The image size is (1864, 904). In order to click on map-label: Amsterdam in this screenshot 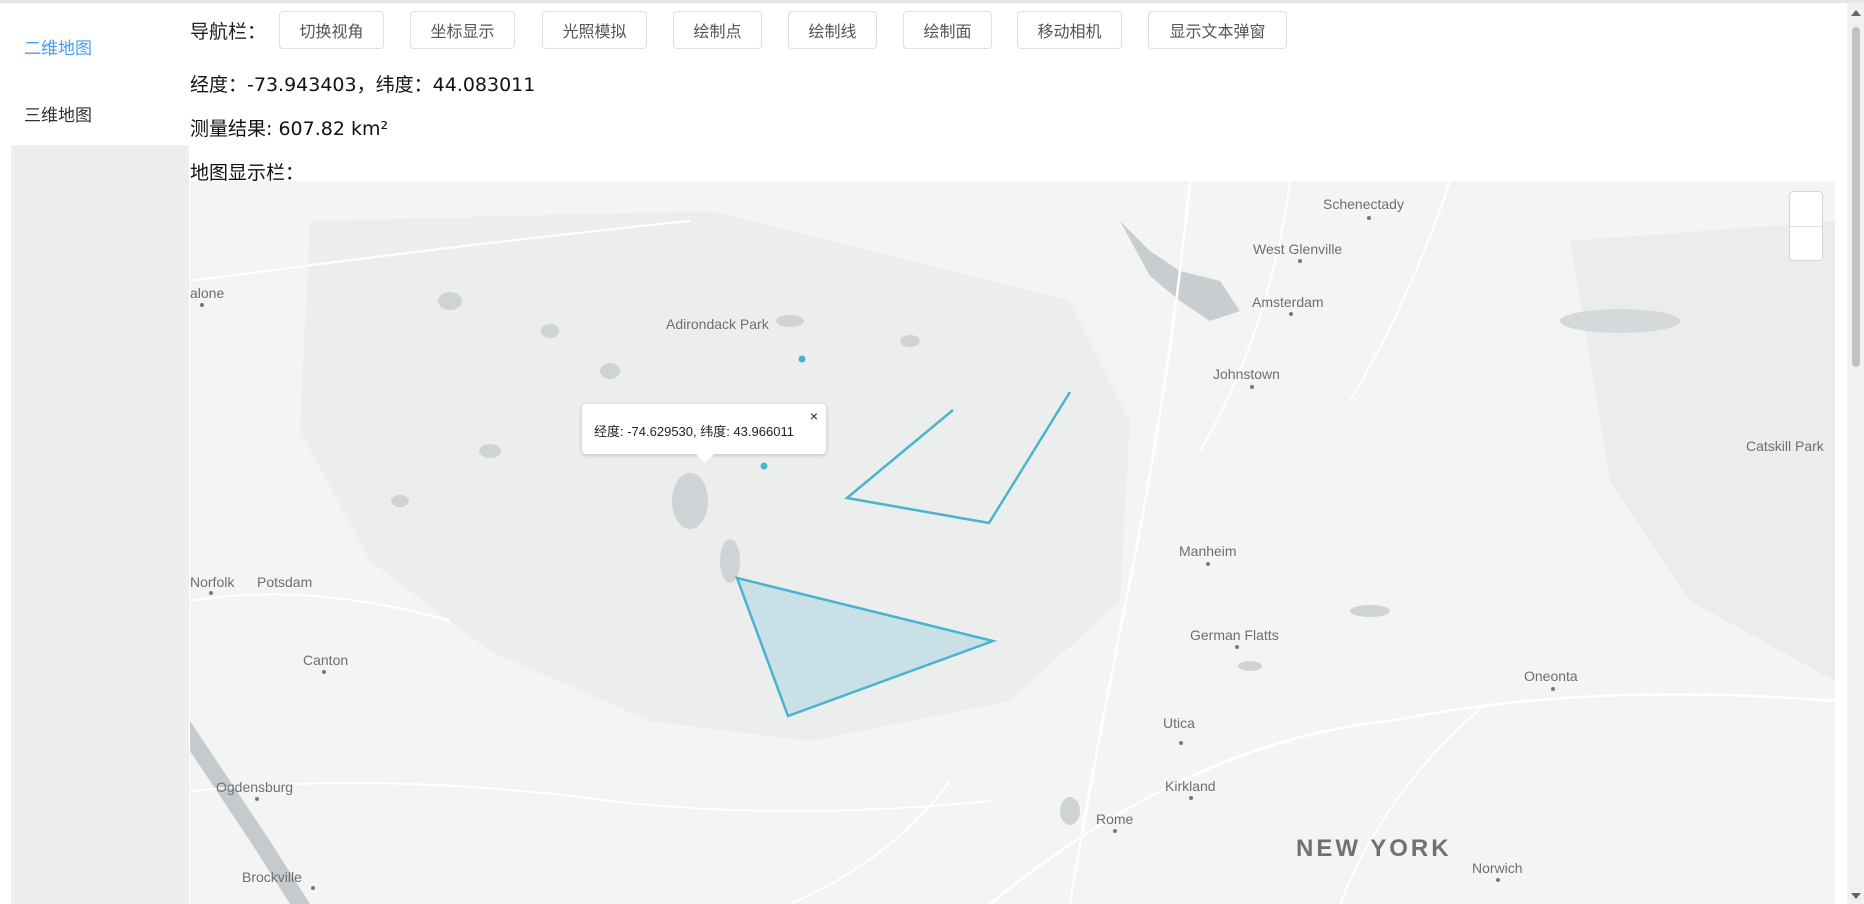, I will do `click(1288, 302)`.